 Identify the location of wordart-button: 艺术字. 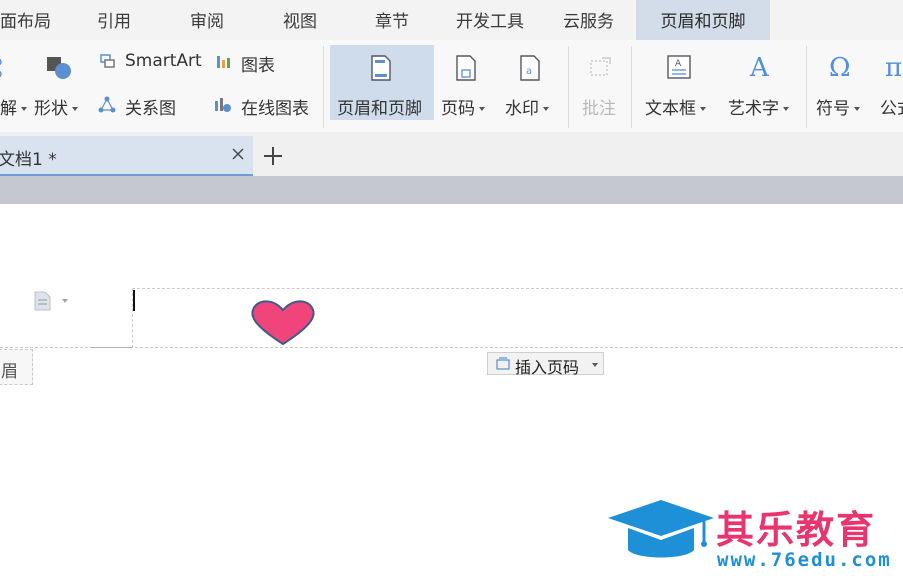
(758, 106).